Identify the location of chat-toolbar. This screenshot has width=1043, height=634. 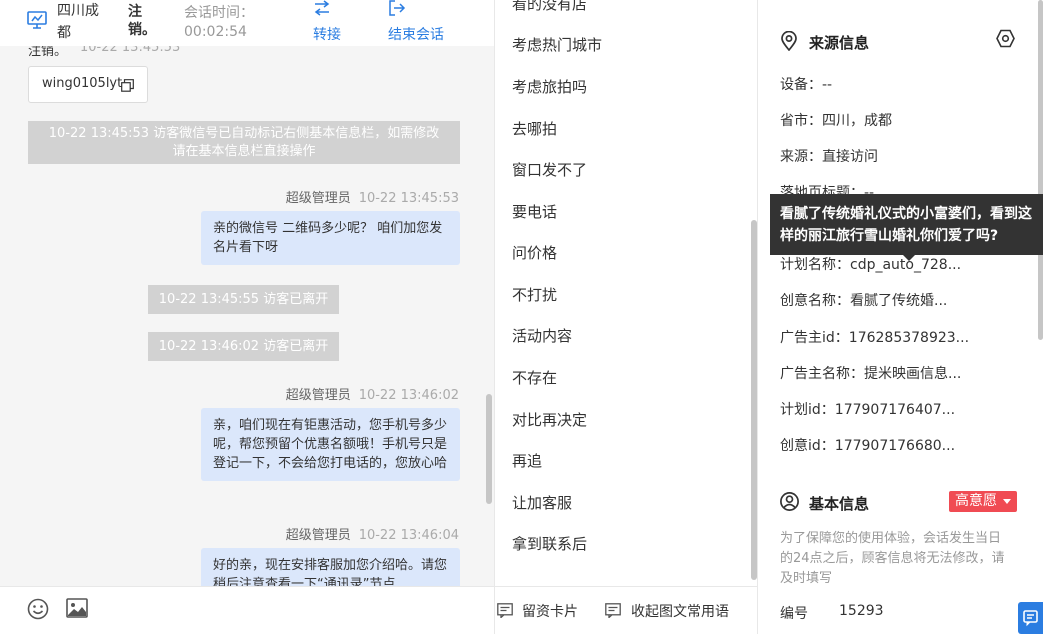
(247, 610).